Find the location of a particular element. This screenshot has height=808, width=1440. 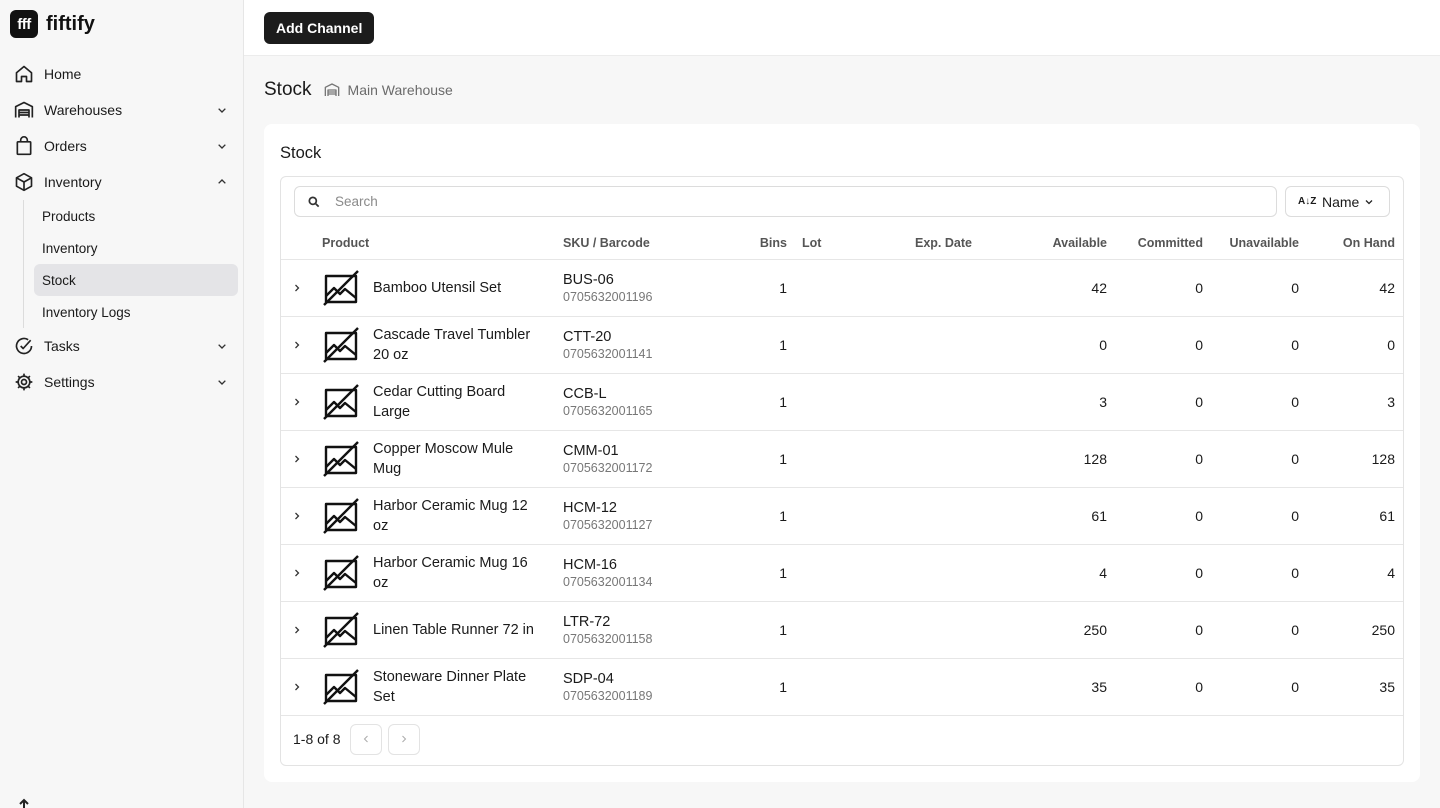

sidebar-item-inventory: Inventory is located at coordinates (124, 182).